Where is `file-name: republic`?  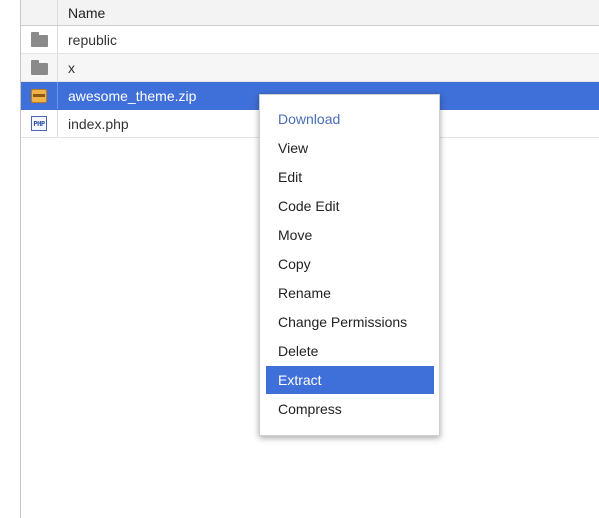
file-name: republic is located at coordinates (87, 40).